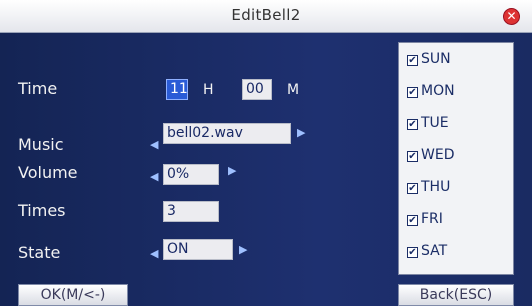  What do you see at coordinates (41, 144) in the screenshot?
I see `music-label: Music` at bounding box center [41, 144].